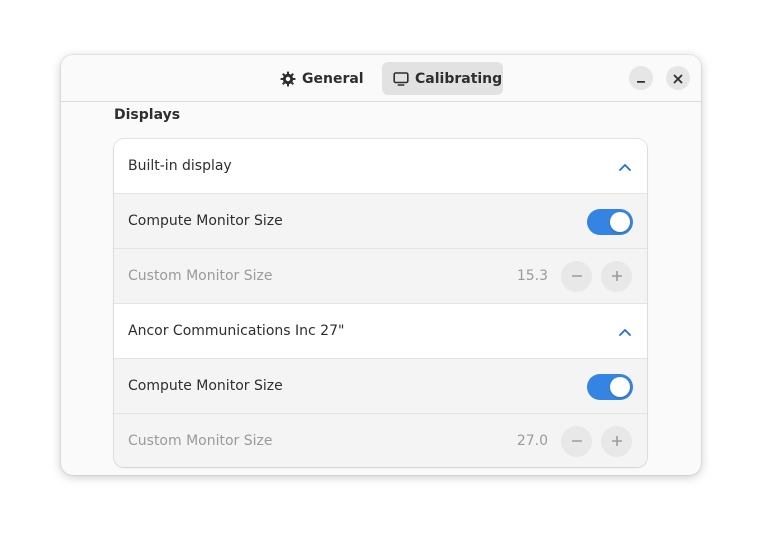  Describe the element at coordinates (459, 78) in the screenshot. I see `tab-calibrating-label: Calibrating` at that location.